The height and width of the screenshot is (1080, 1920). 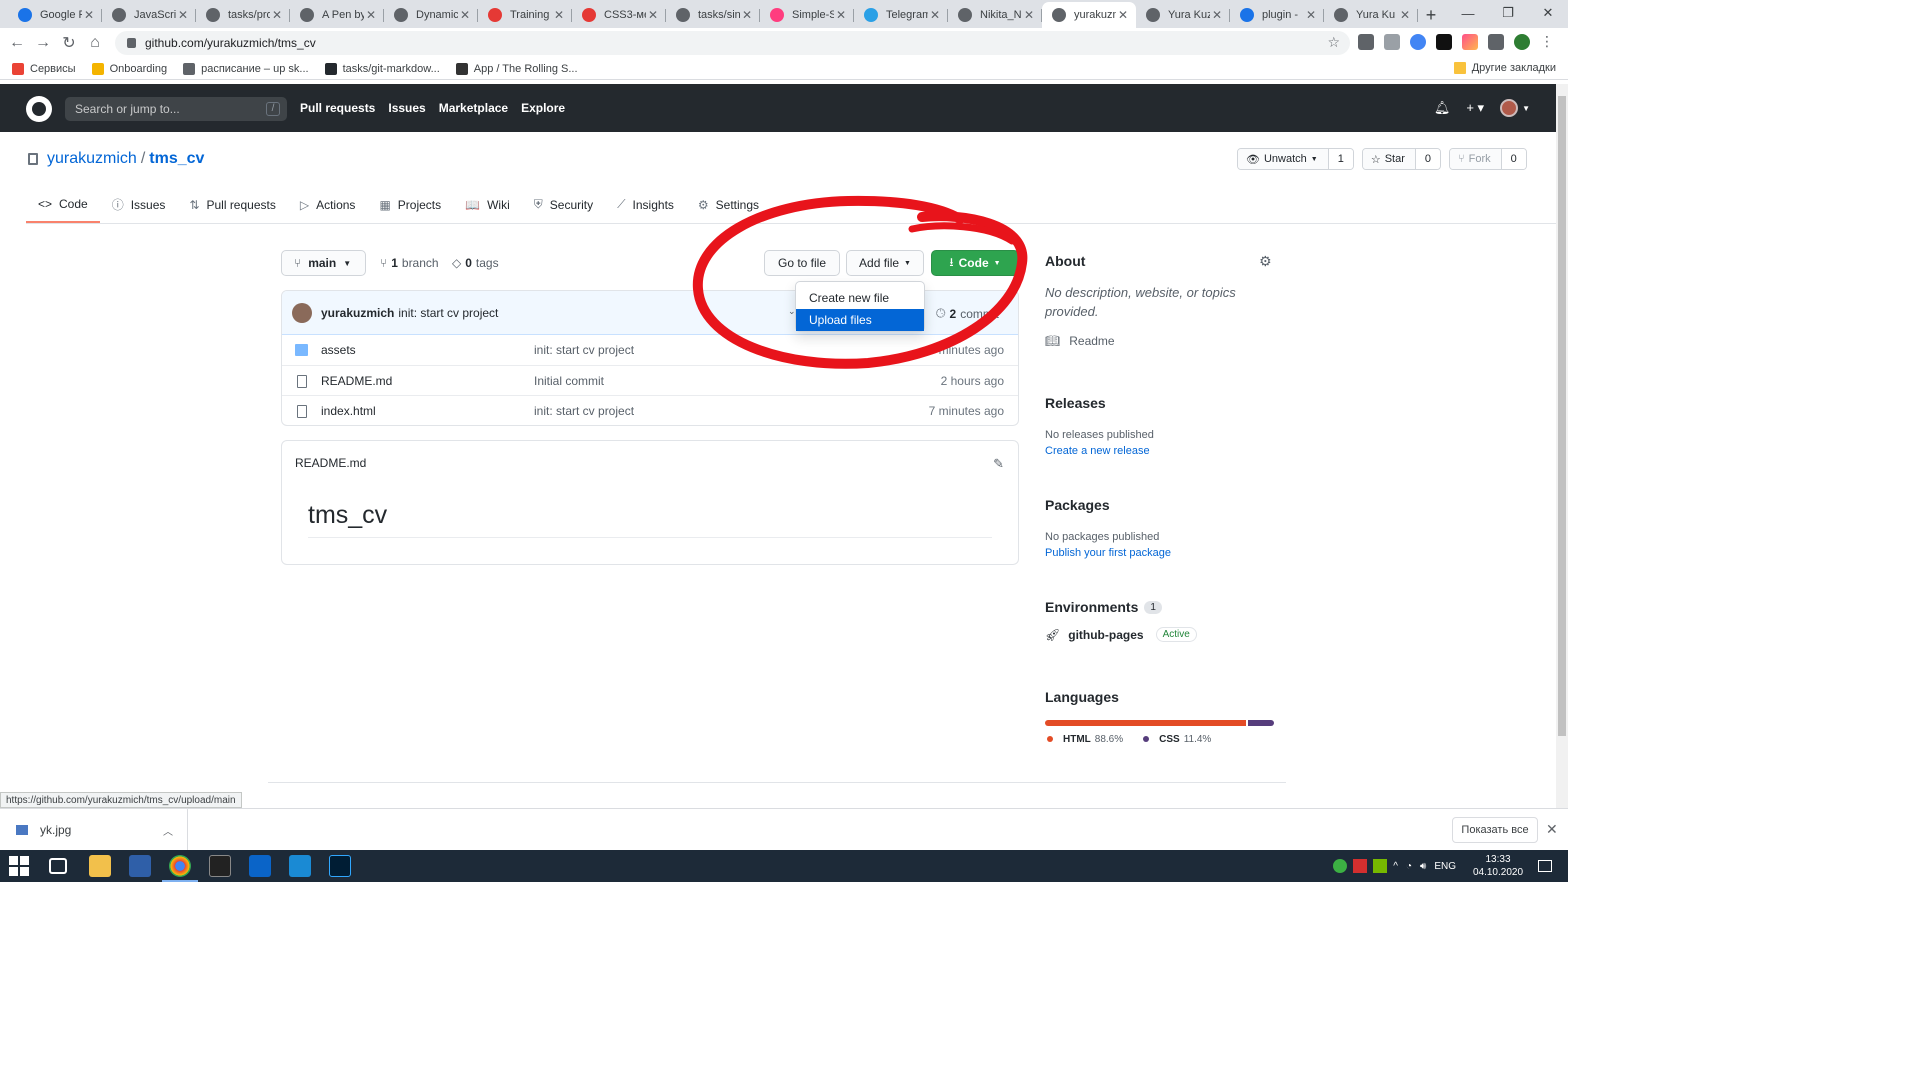 What do you see at coordinates (1277, 15) in the screenshot?
I see `browser-tab: plugin - ✕` at bounding box center [1277, 15].